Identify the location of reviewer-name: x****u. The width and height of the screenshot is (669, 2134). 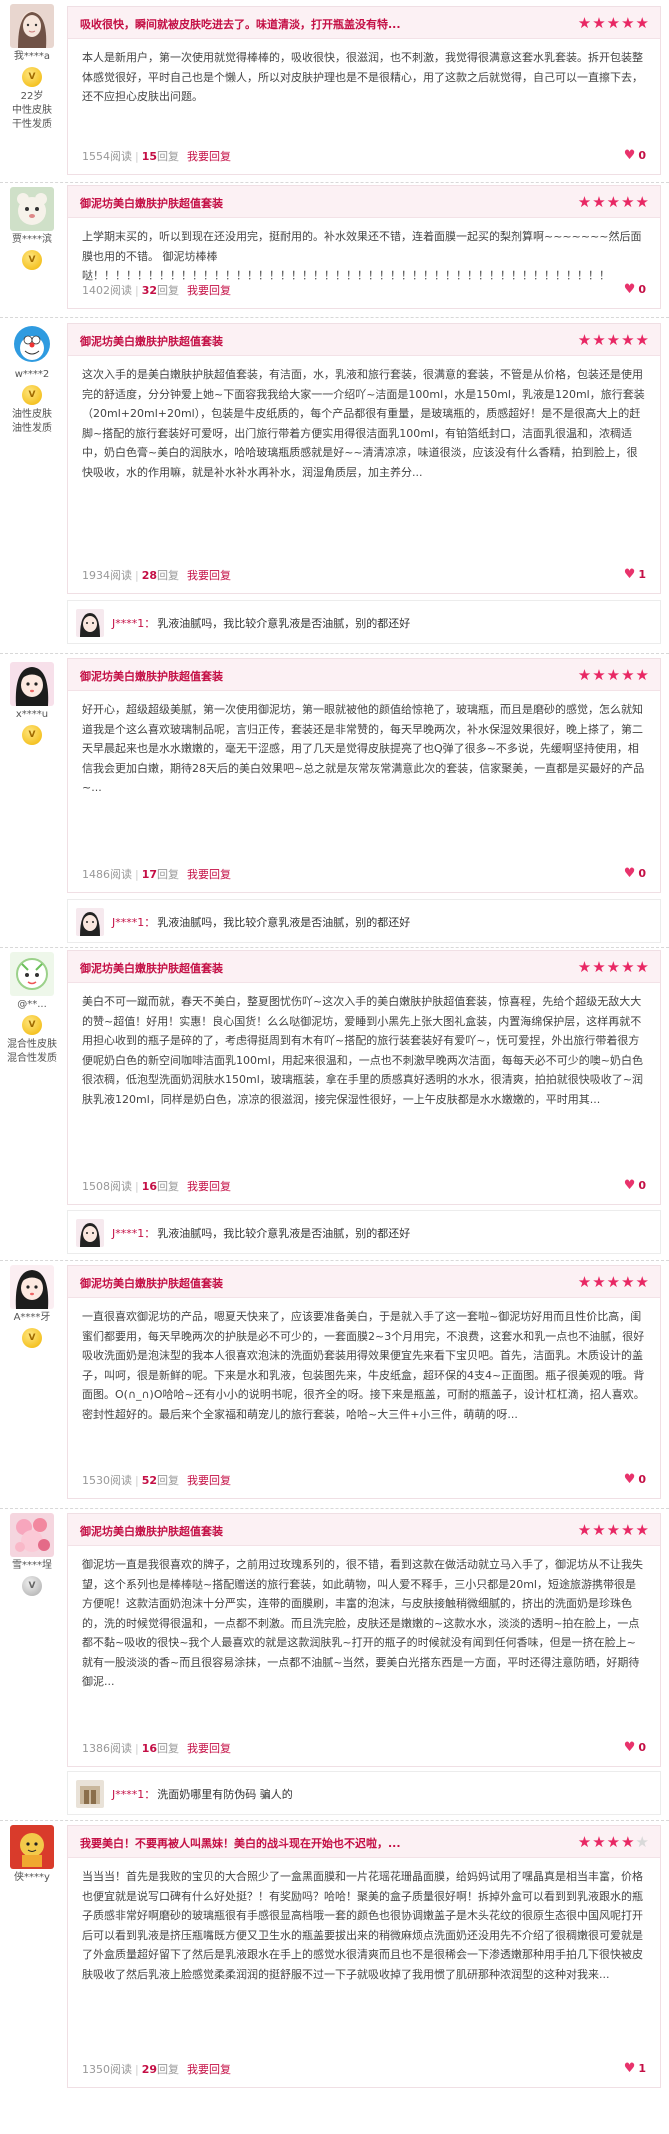
(32, 715).